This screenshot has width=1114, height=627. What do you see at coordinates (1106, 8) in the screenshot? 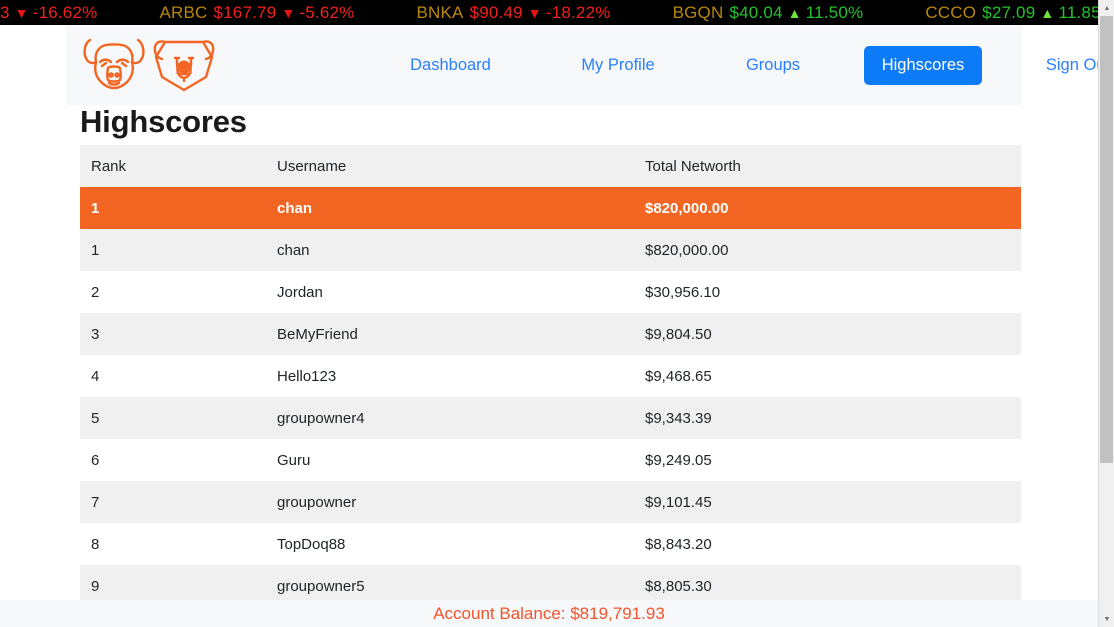
I see `scrollbar-up-arrow-icon: ▲` at bounding box center [1106, 8].